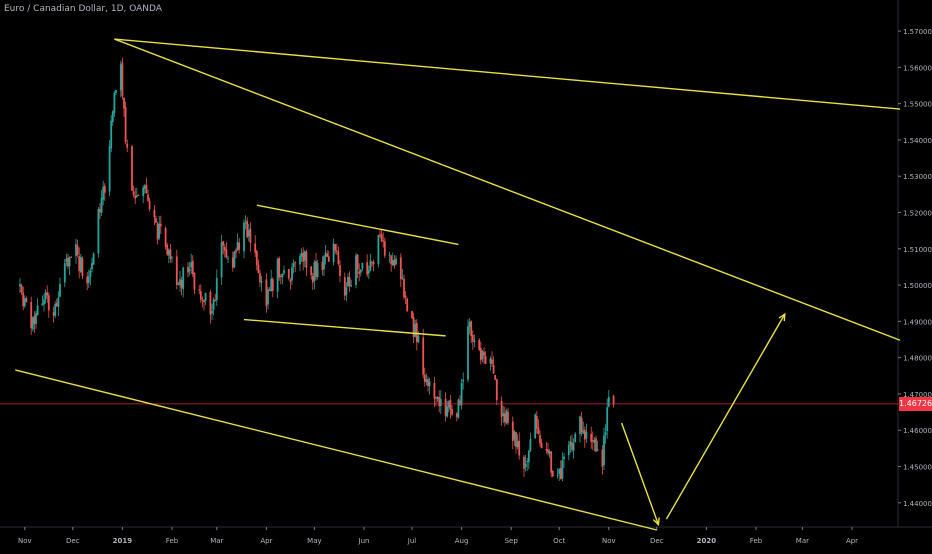 This screenshot has width=932, height=554. What do you see at coordinates (917, 141) in the screenshot?
I see `y-tick-label: 1.54000` at bounding box center [917, 141].